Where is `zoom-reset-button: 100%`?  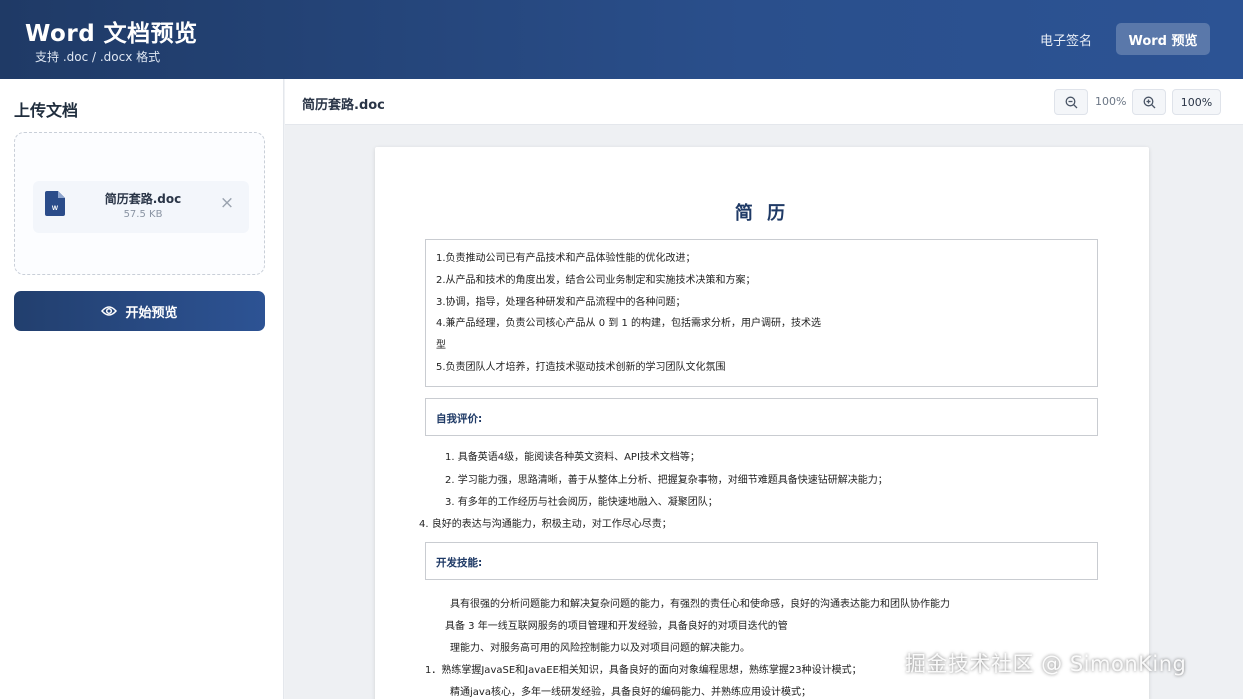
zoom-reset-button: 100% is located at coordinates (1196, 102).